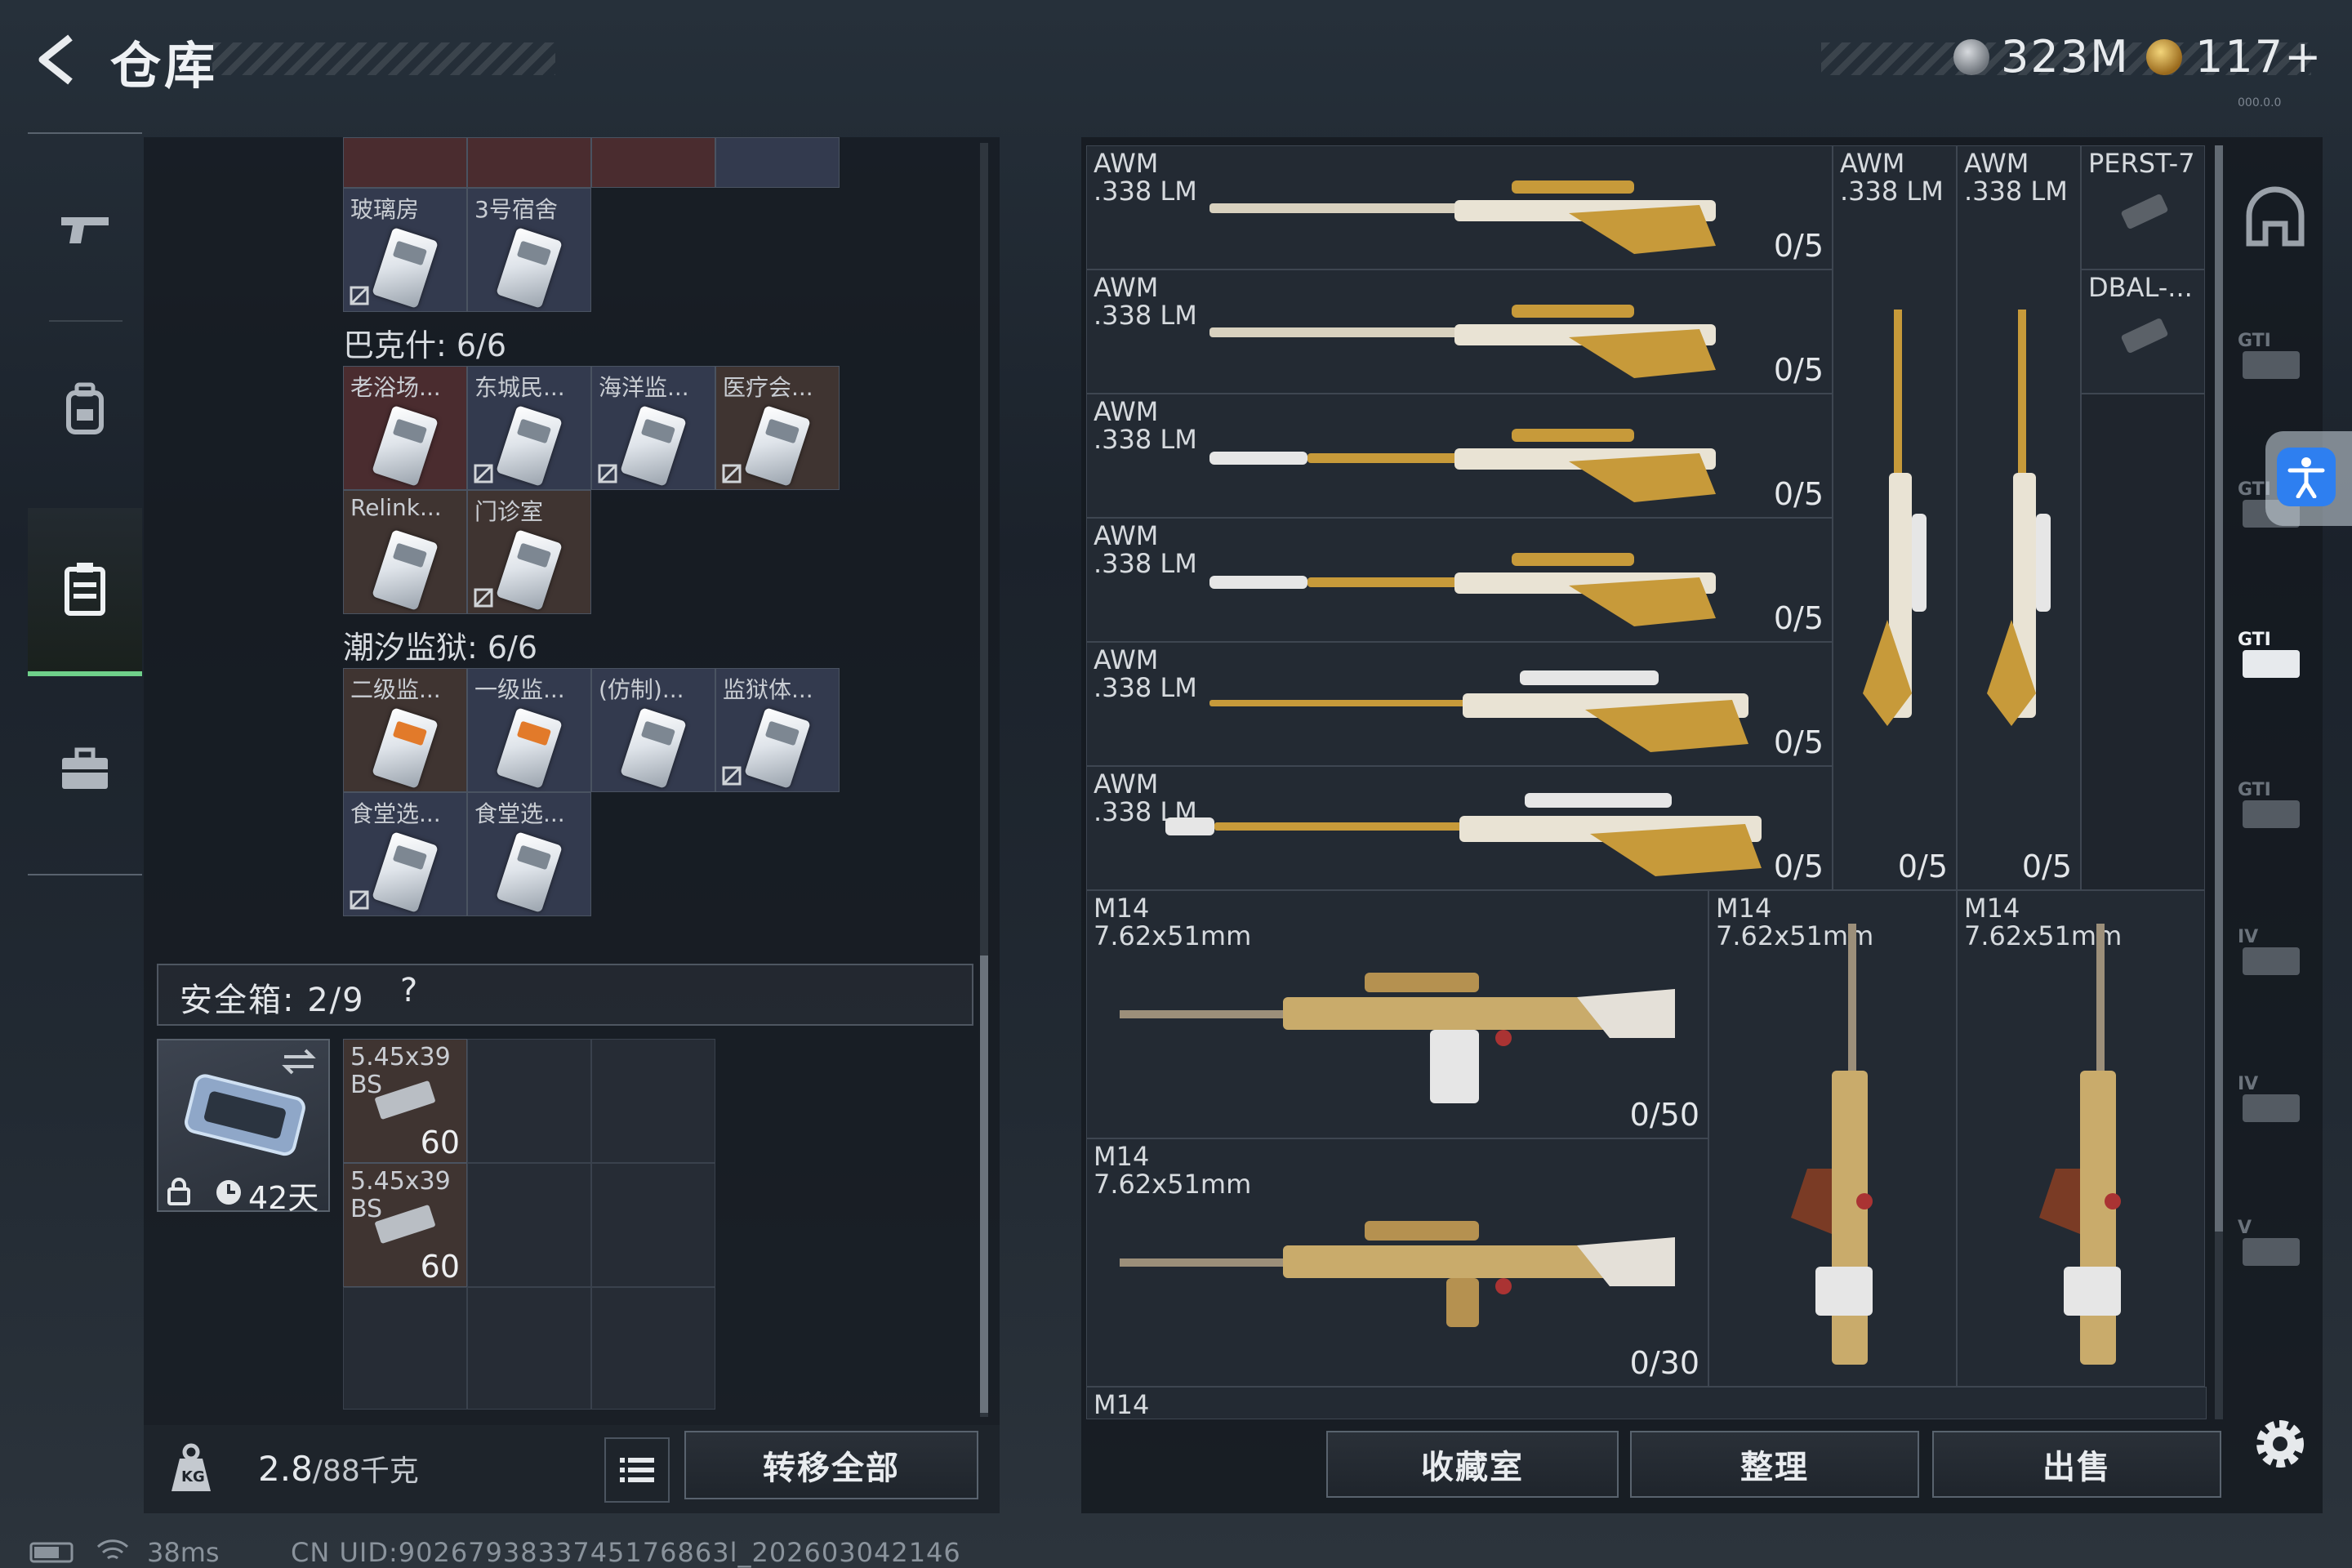  Describe the element at coordinates (85, 769) in the screenshot. I see `nav-toolbox` at that location.